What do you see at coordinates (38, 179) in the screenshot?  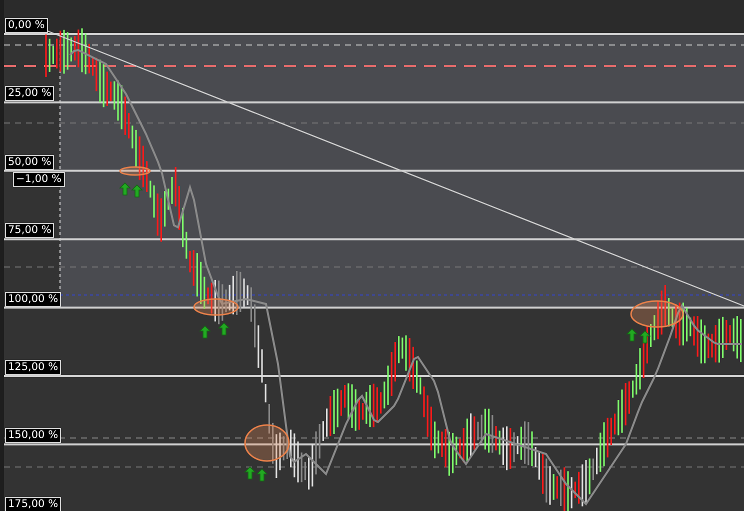 I see `marker-label: −1,00 %` at bounding box center [38, 179].